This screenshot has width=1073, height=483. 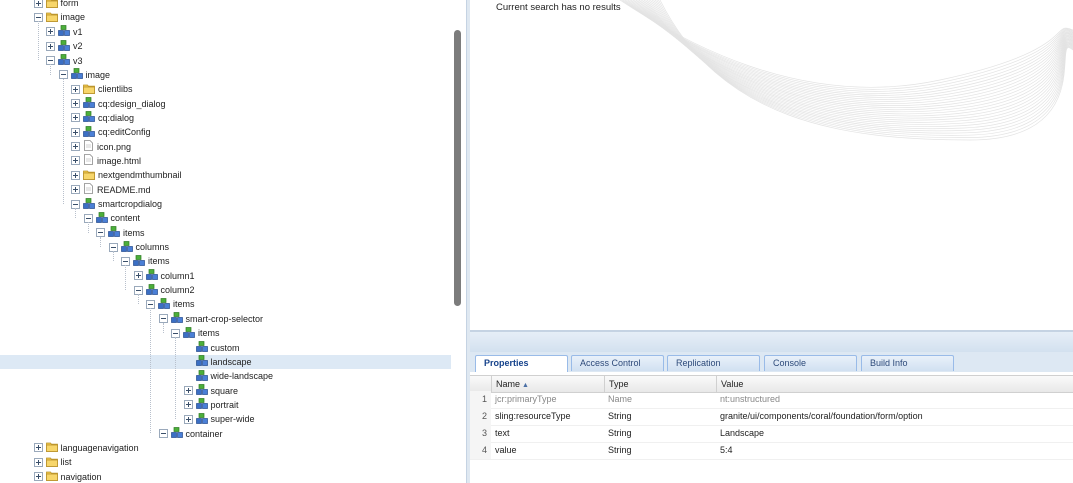 What do you see at coordinates (225, 204) in the screenshot?
I see `tree-node: smartcropdialog` at bounding box center [225, 204].